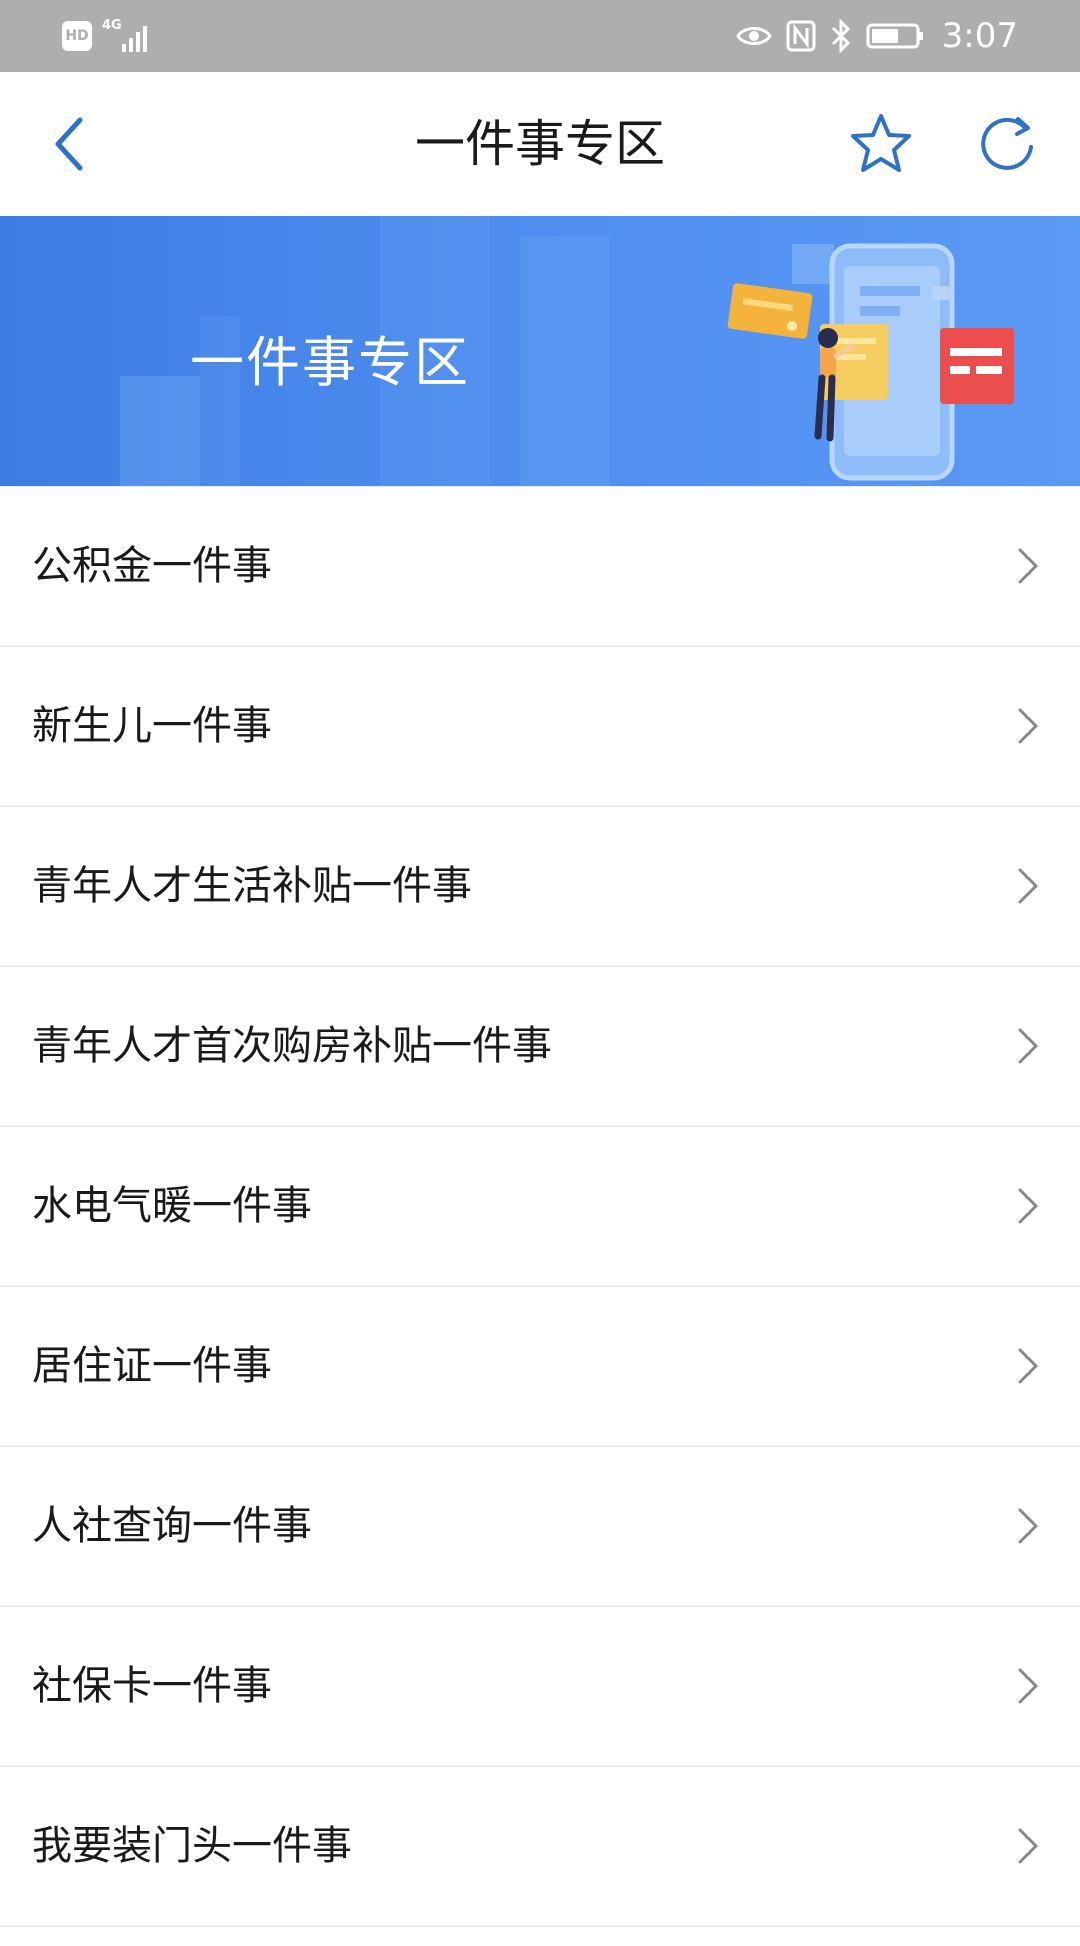 This screenshot has height=1946, width=1080. Describe the element at coordinates (152, 726) in the screenshot. I see `list-item-label: 新生儿一件事` at that location.